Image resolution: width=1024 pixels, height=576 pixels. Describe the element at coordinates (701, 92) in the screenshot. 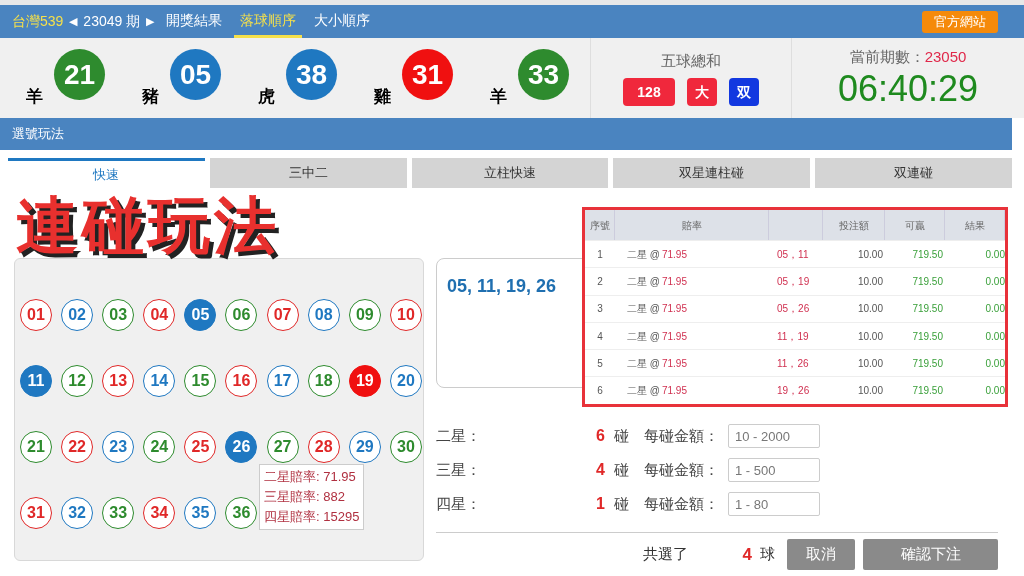

I see `sum-tag: 大` at that location.